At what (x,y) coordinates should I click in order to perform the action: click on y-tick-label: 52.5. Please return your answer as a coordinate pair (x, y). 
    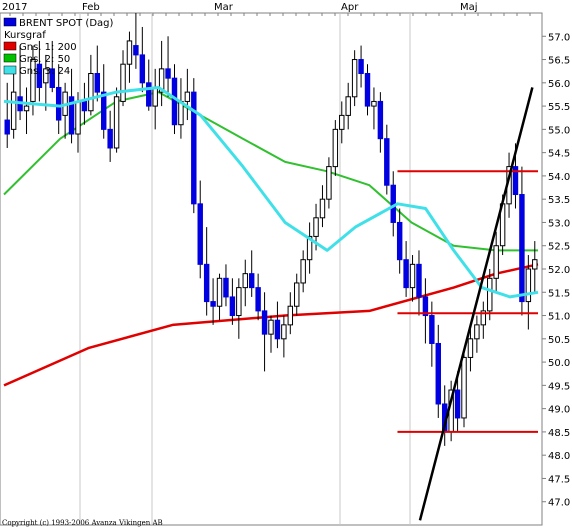
    Looking at the image, I should click on (559, 247).